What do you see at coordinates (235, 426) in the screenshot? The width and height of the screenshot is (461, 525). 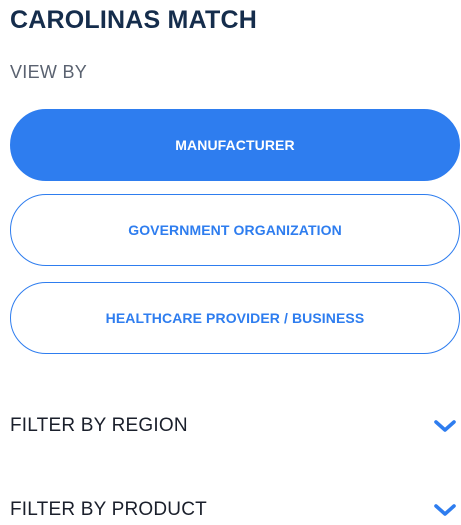 I see `filter-by-region-toggle: FILTER BY REGION` at bounding box center [235, 426].